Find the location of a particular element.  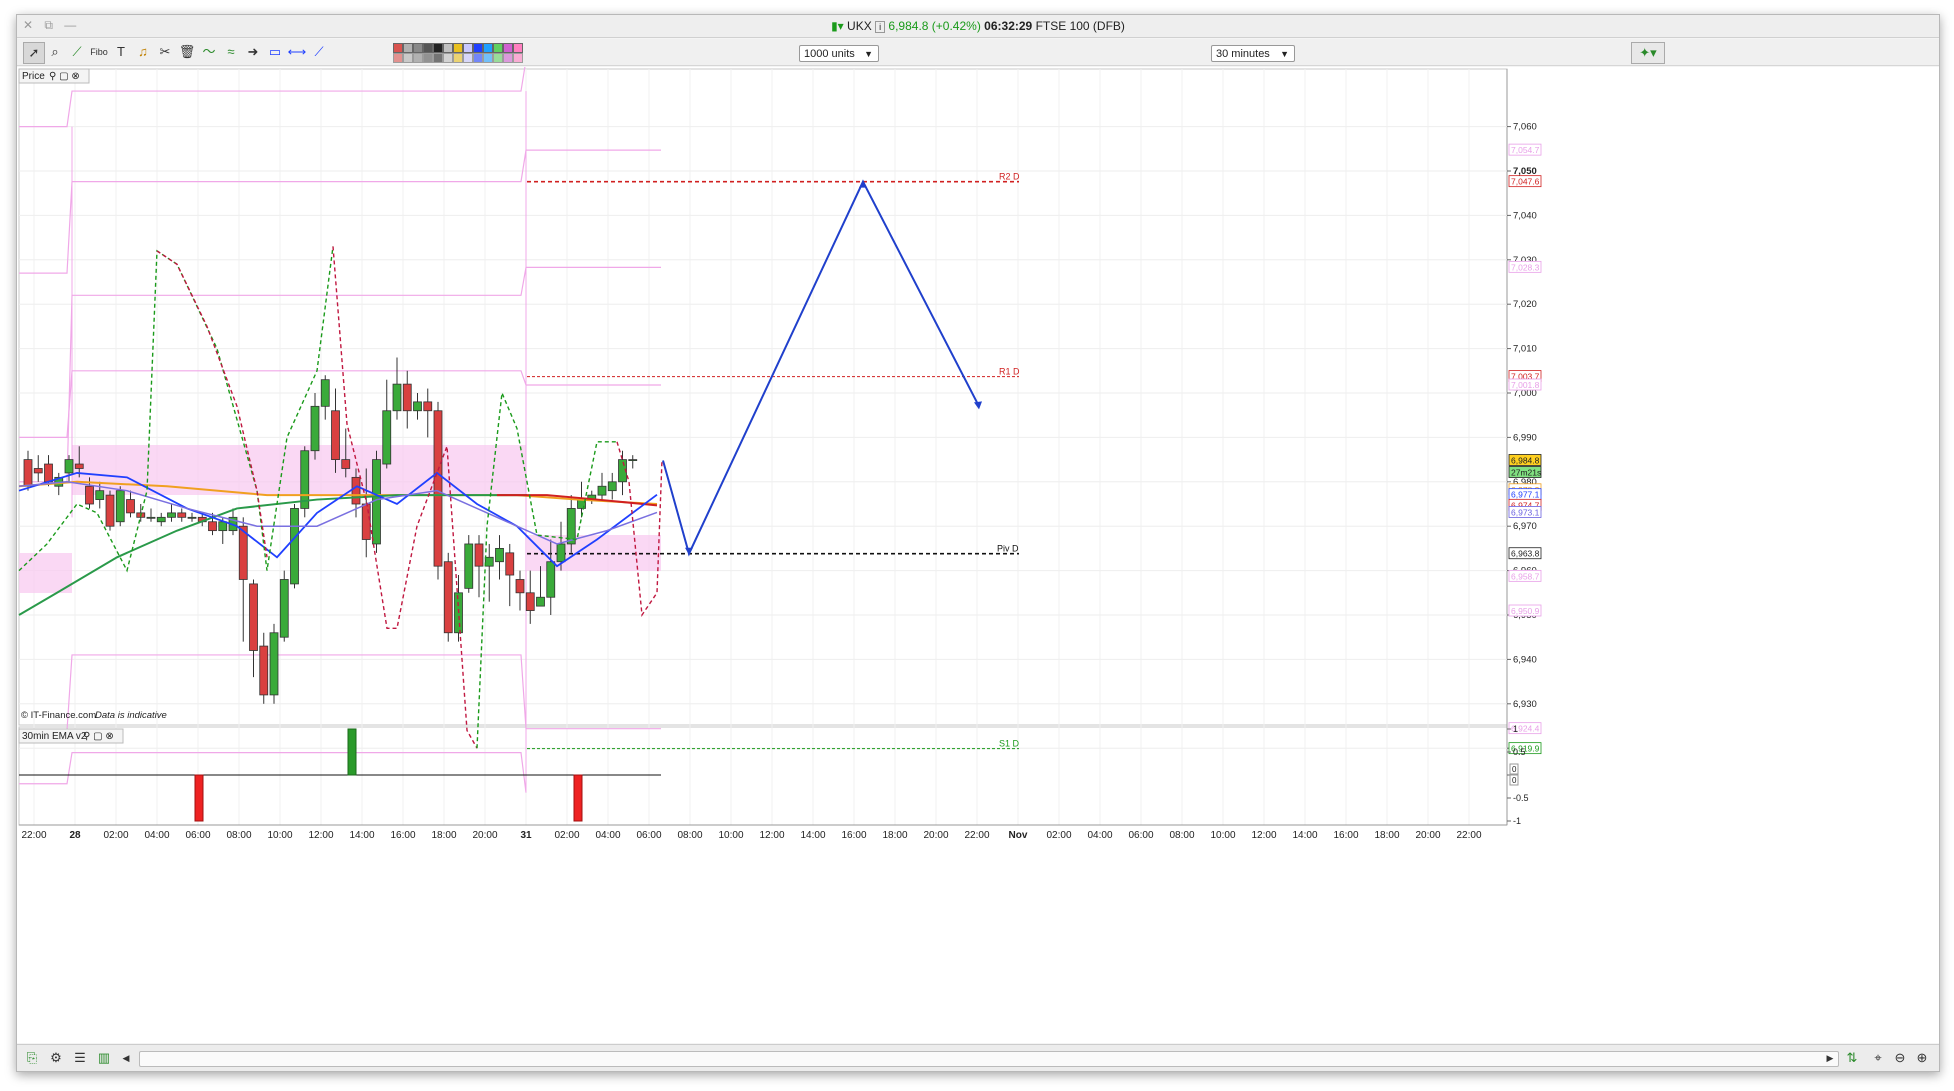

text-icon: T is located at coordinates (121, 52).